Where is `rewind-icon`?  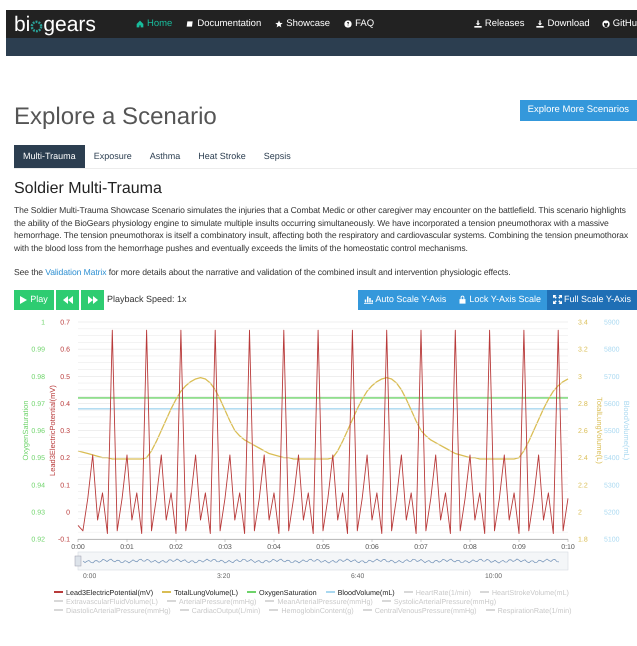
rewind-icon is located at coordinates (67, 300).